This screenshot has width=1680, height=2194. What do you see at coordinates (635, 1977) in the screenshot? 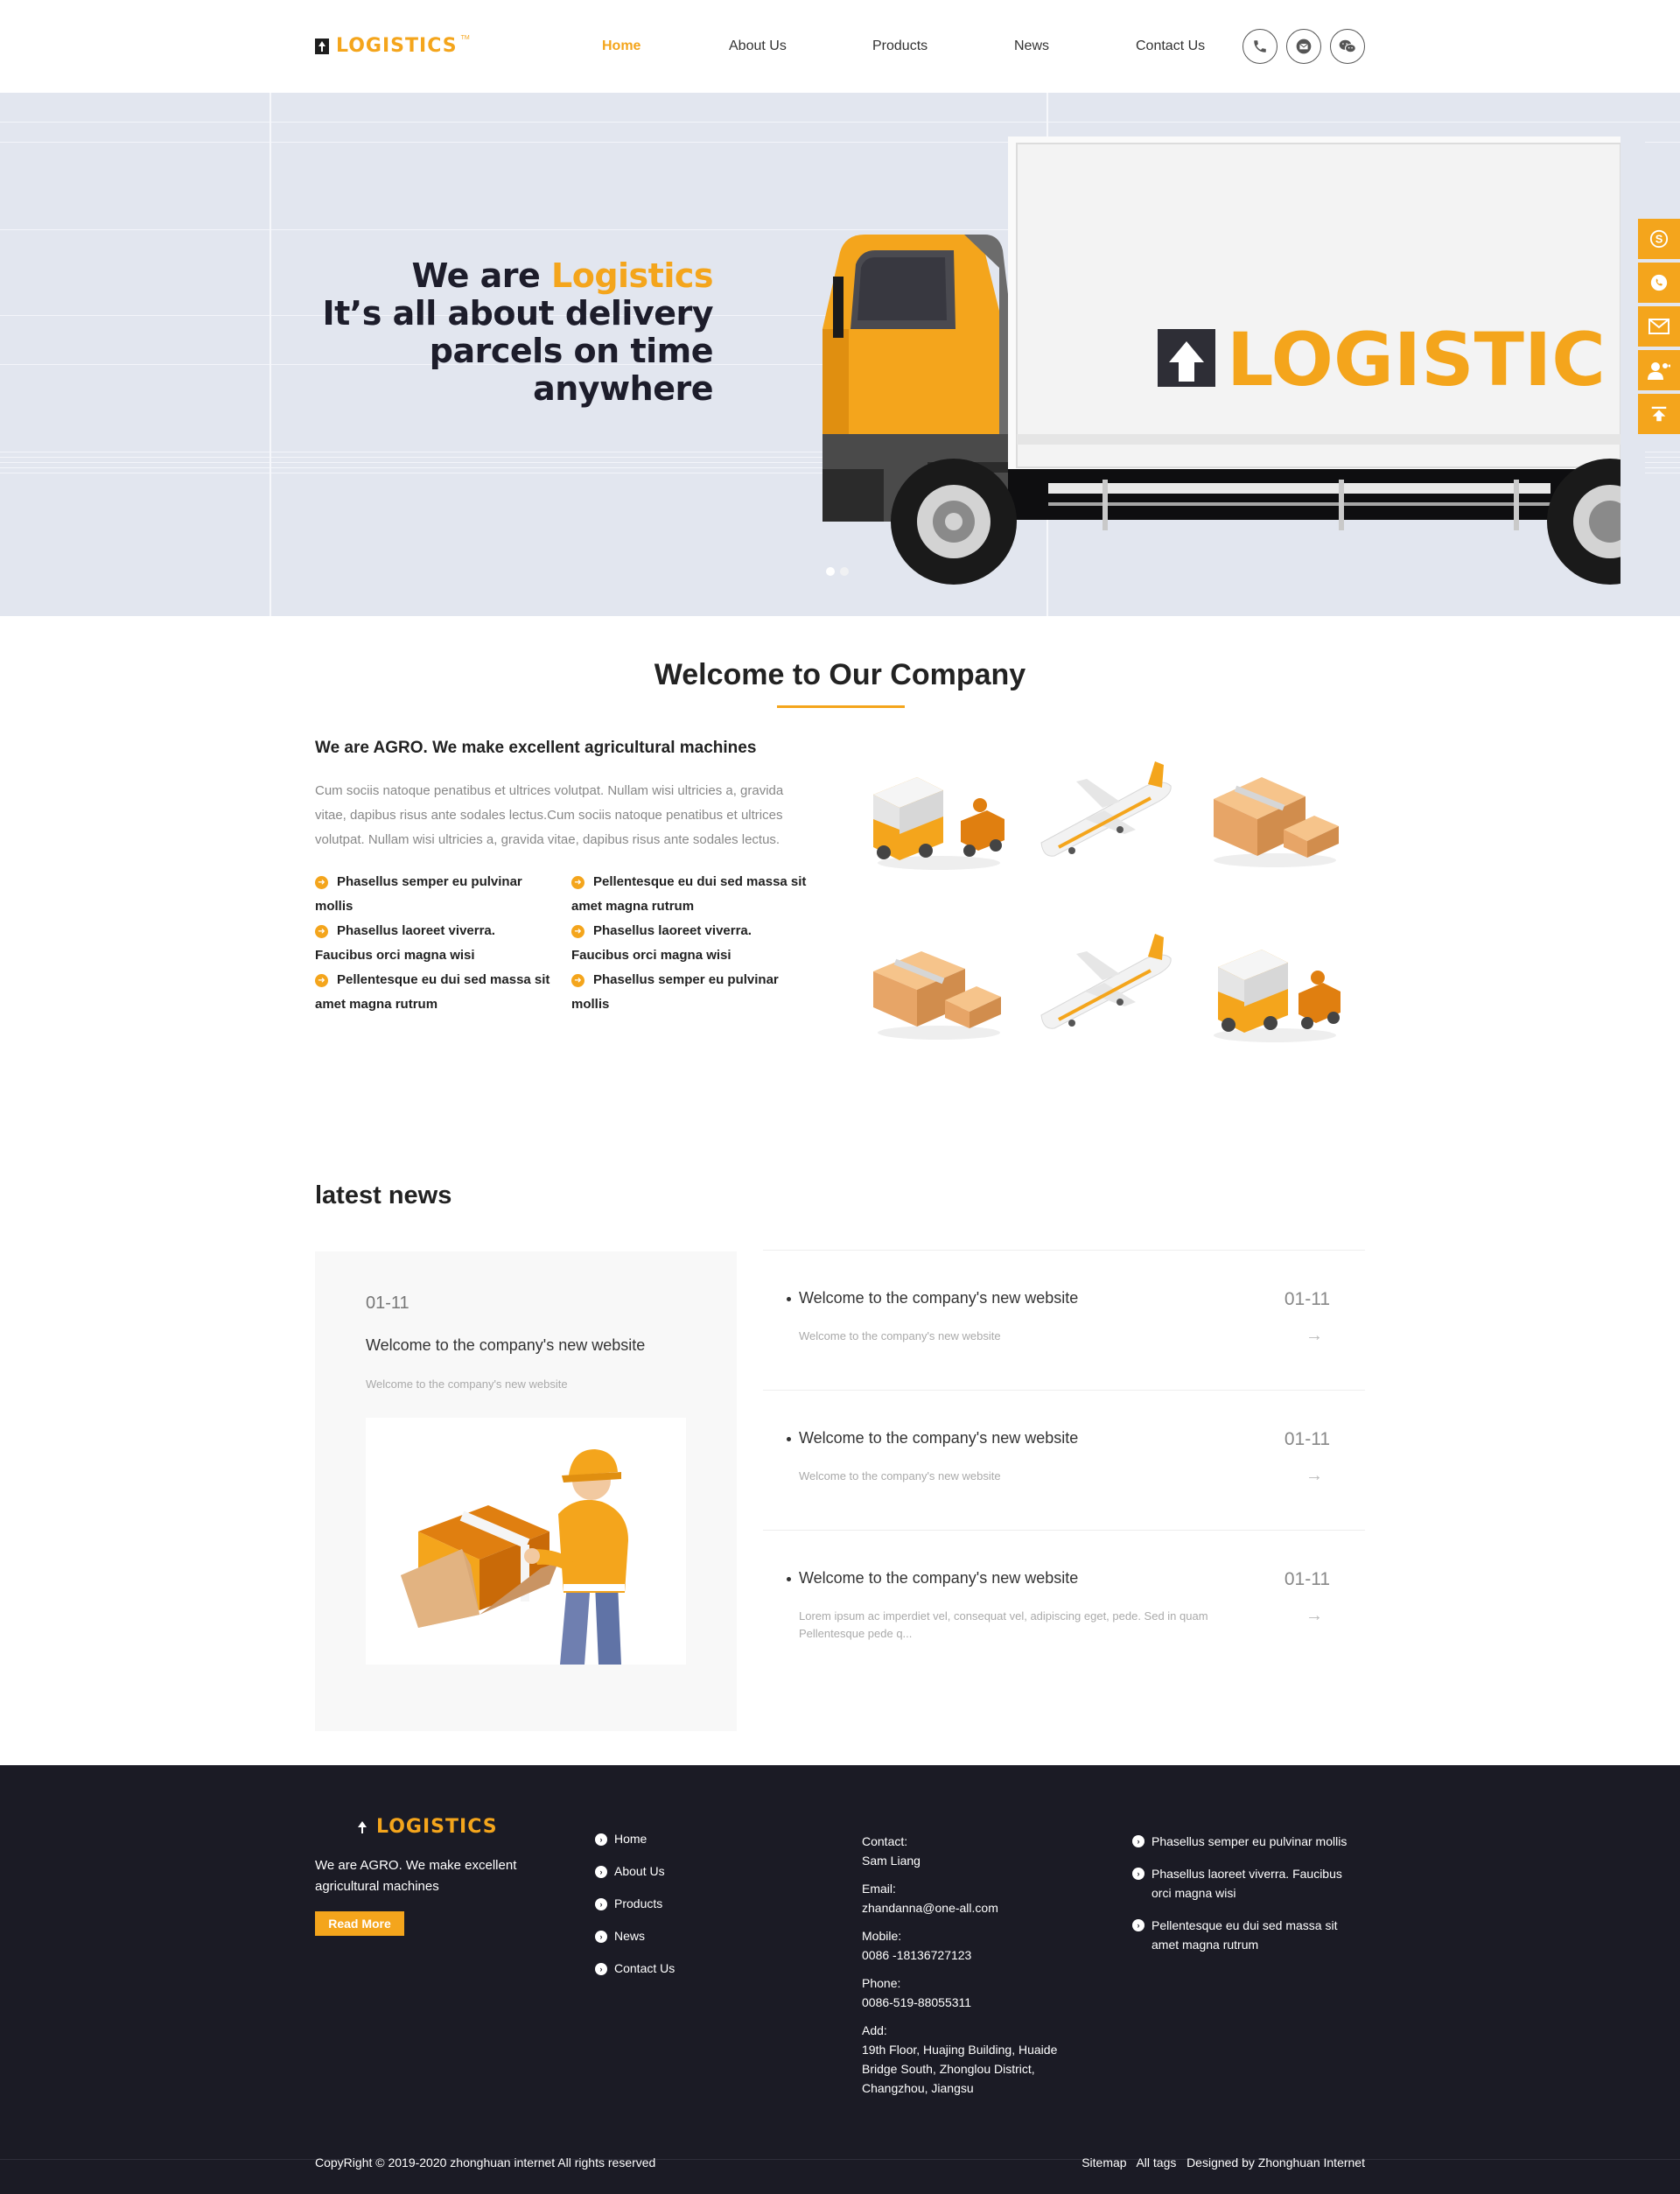
I see `footer-link-contact-us: › Contact Us` at bounding box center [635, 1977].